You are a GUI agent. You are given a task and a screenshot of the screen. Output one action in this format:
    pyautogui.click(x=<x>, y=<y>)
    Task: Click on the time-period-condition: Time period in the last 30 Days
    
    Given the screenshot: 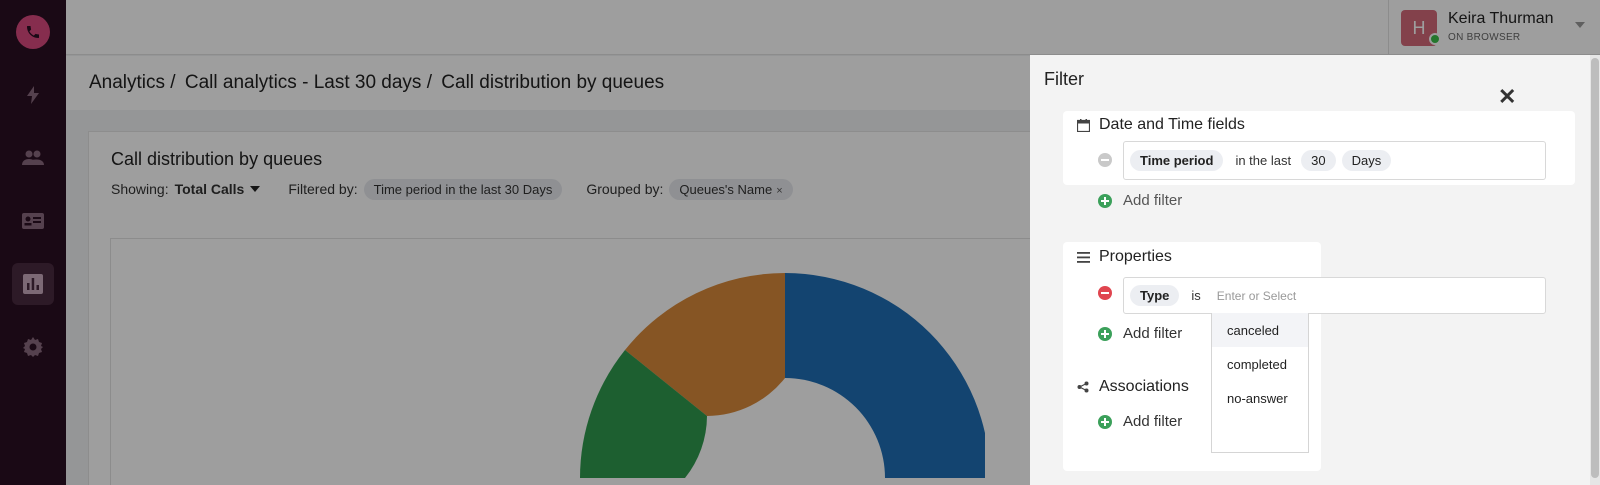 What is the action you would take?
    pyautogui.click(x=1334, y=160)
    